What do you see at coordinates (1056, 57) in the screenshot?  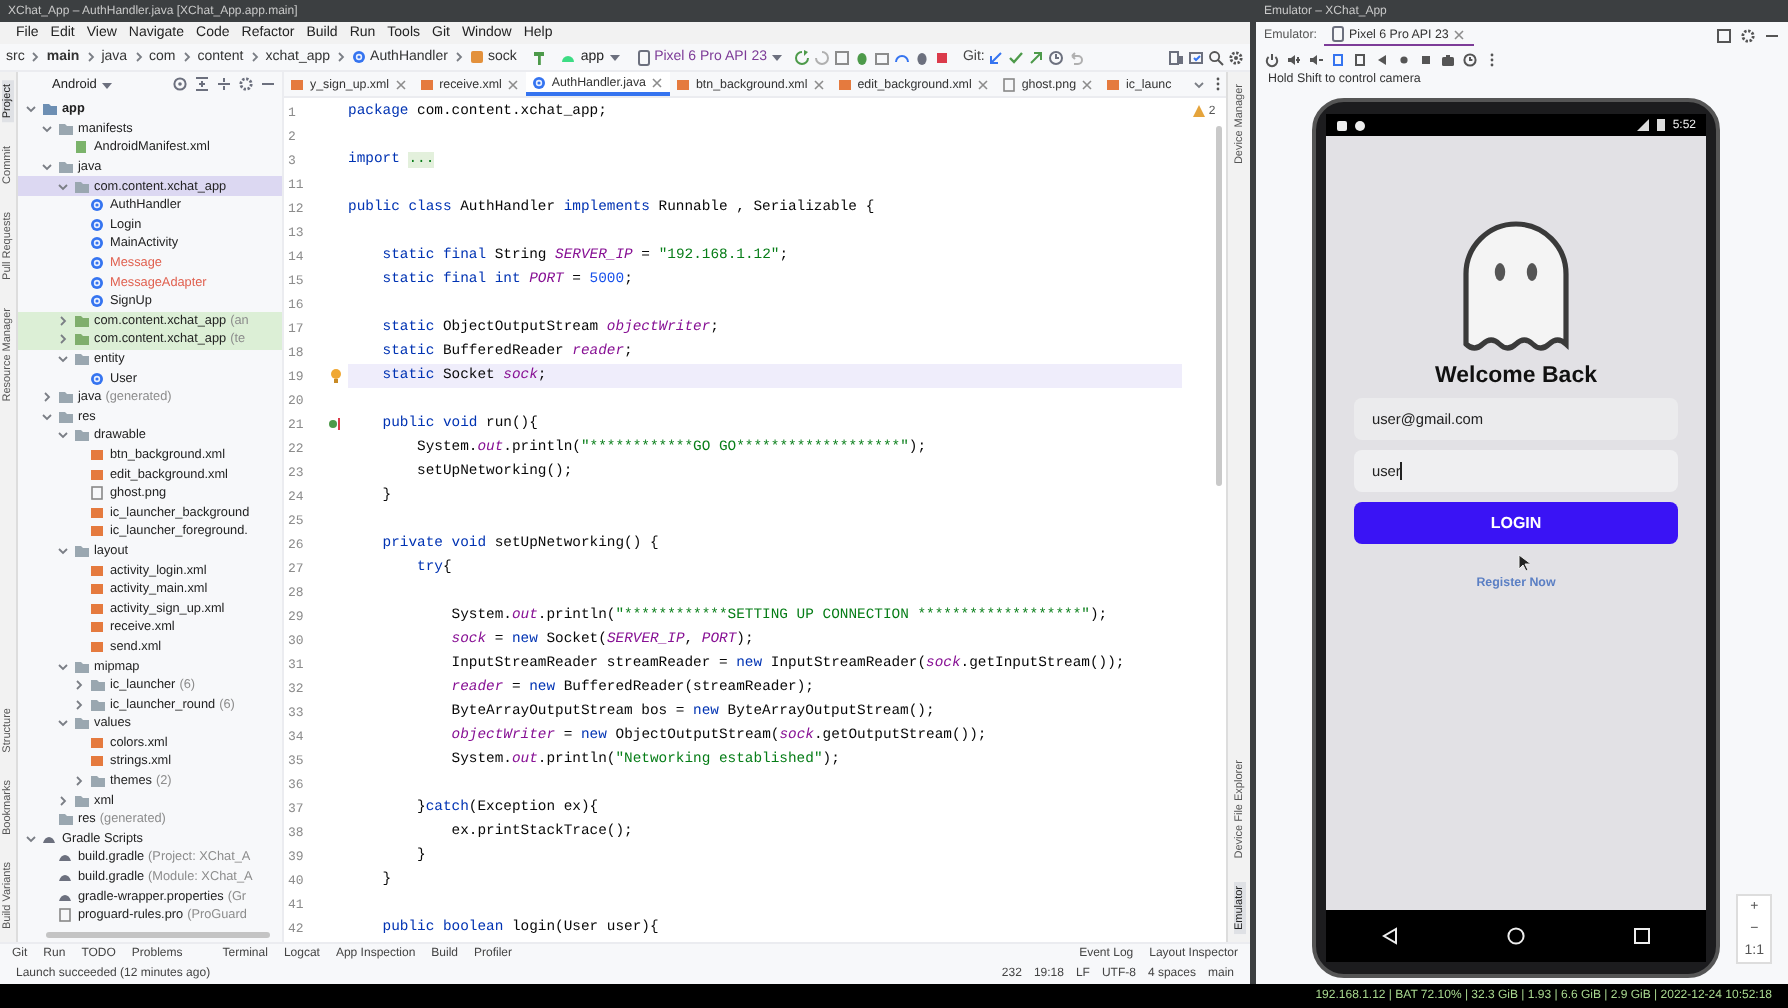 I see `history-icon` at bounding box center [1056, 57].